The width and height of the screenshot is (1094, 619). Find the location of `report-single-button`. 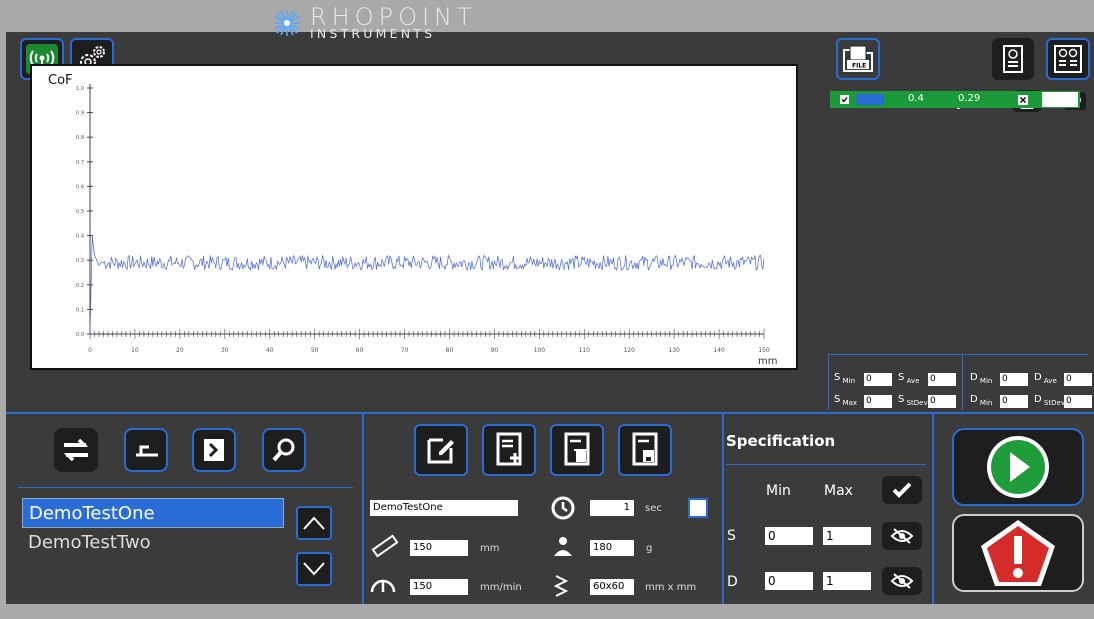

report-single-button is located at coordinates (1013, 59).